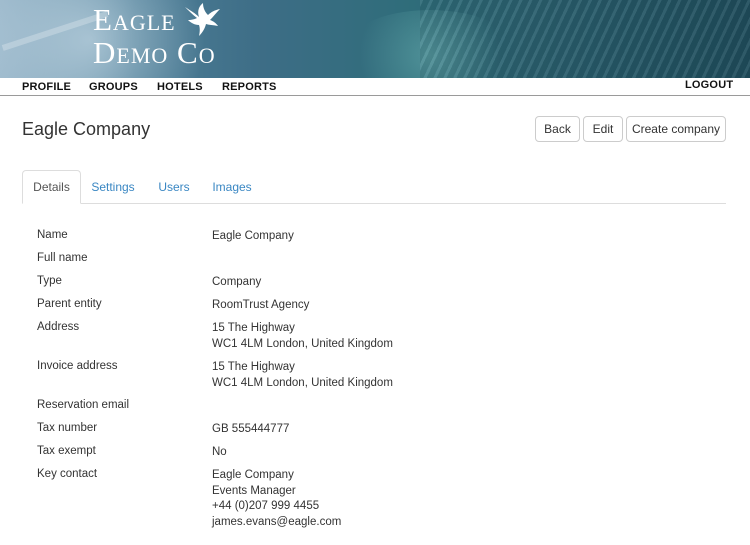 This screenshot has width=750, height=545. I want to click on detail-value: Eagle Company, so click(253, 237).